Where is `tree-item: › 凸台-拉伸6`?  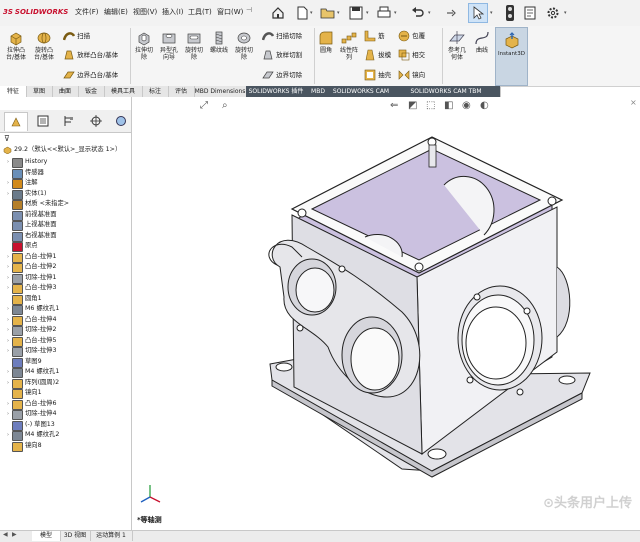 tree-item: › 凸台-拉伸6 is located at coordinates (65, 404).